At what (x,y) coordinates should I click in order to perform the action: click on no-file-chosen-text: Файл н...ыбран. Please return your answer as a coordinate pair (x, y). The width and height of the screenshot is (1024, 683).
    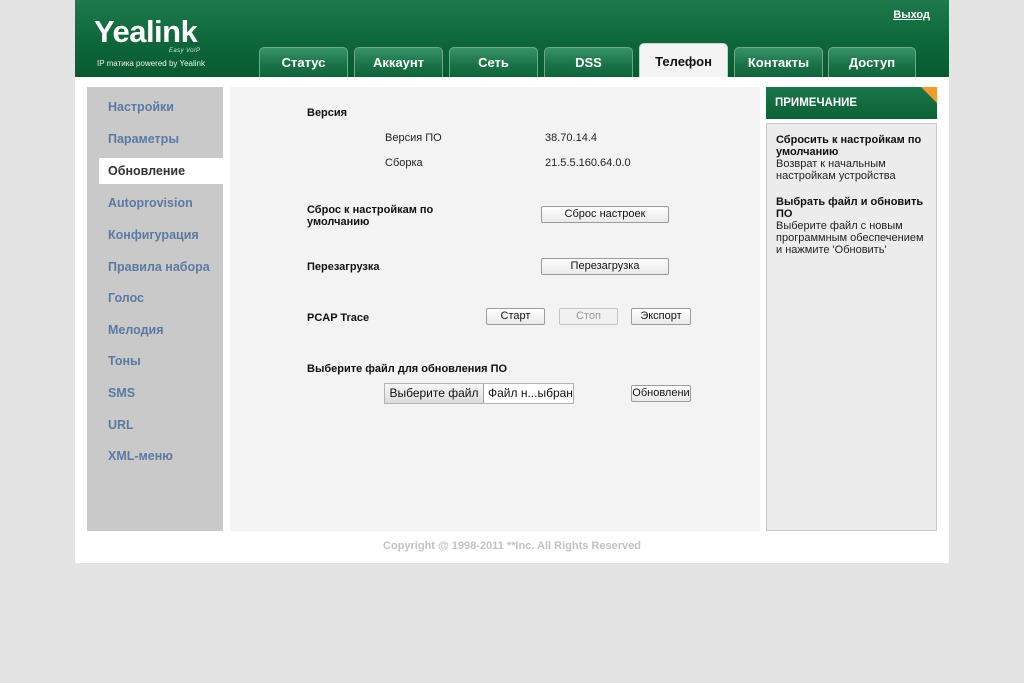
    Looking at the image, I should click on (530, 393).